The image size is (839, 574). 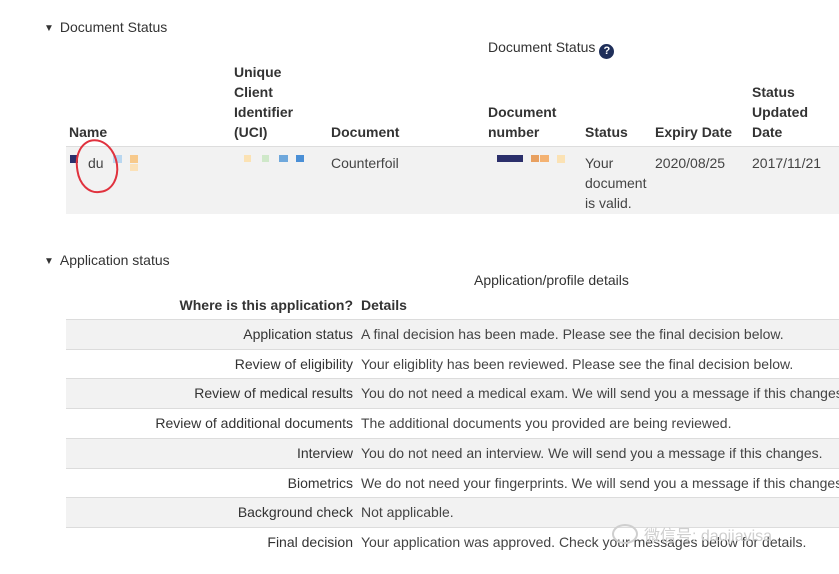 I want to click on row-status-updated-value: 2017/11/21, so click(x=787, y=163).